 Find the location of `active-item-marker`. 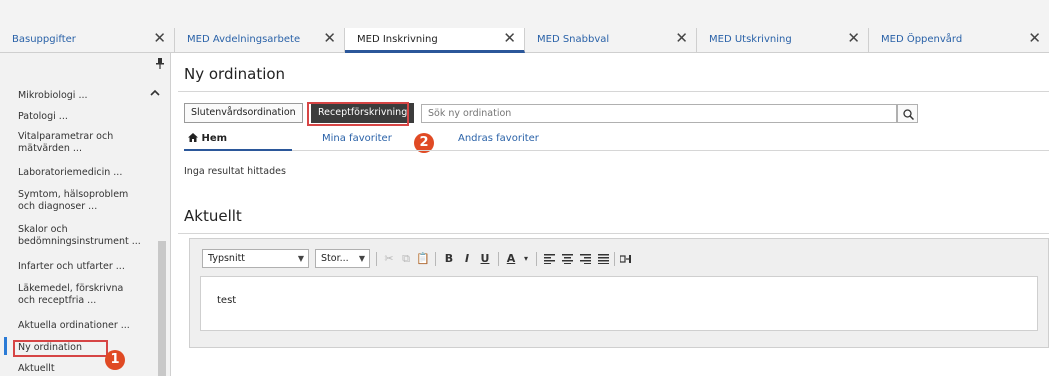

active-item-marker is located at coordinates (5, 346).